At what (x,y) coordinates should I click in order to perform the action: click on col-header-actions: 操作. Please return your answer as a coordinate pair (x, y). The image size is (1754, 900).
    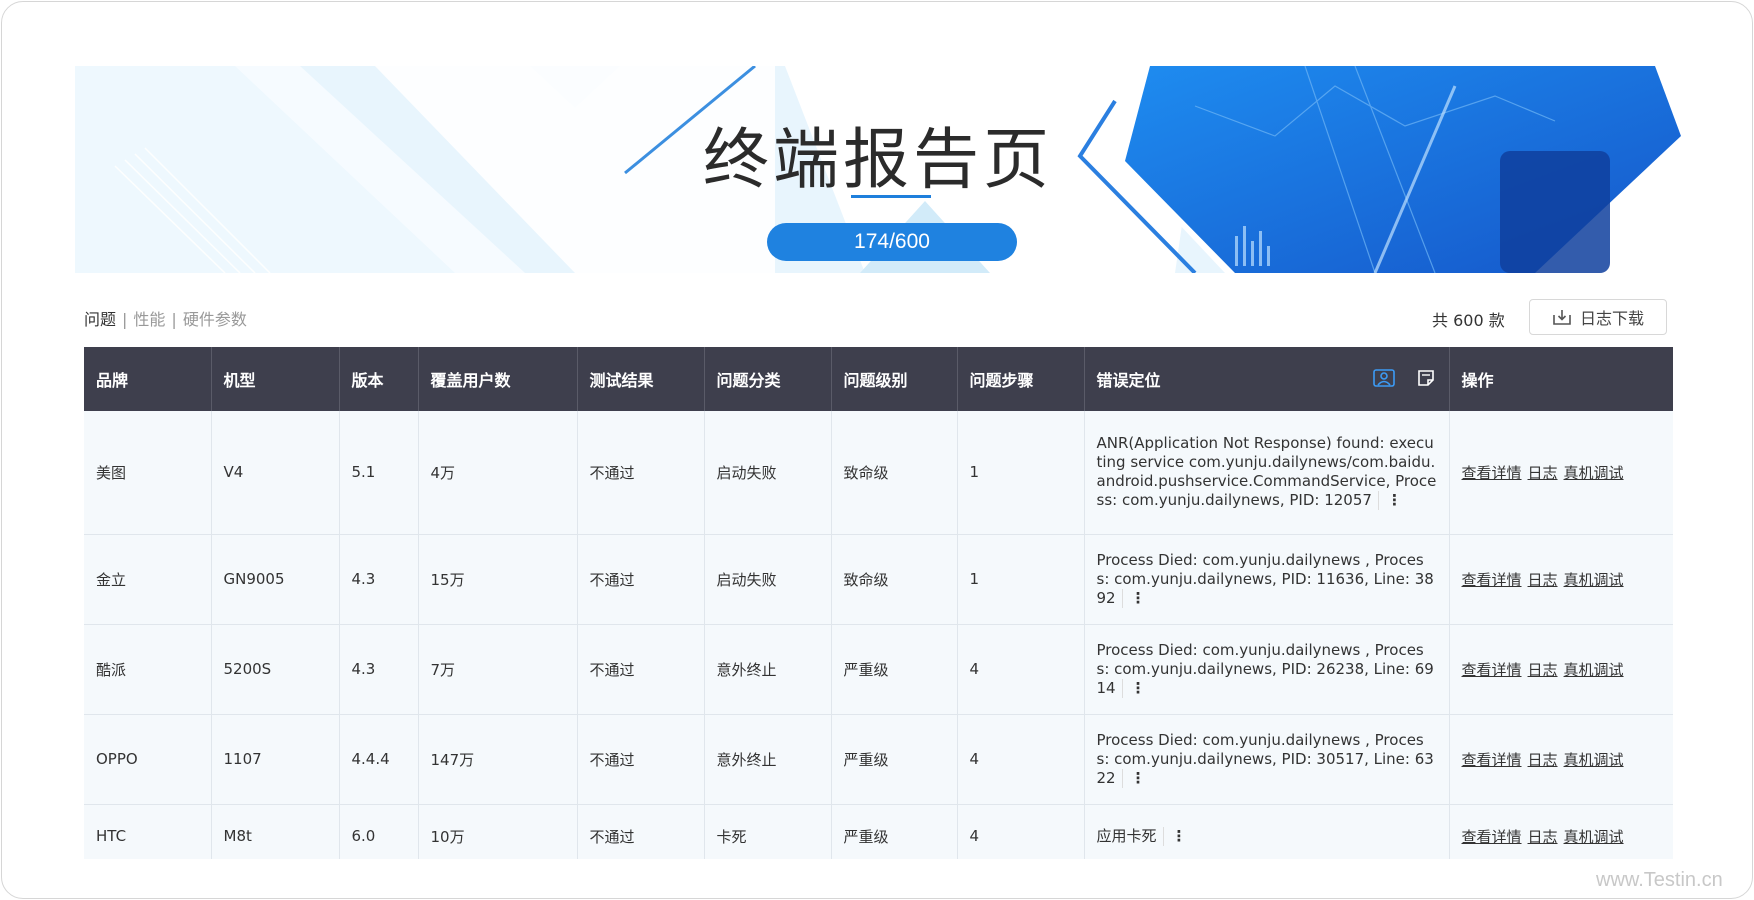
    Looking at the image, I should click on (1561, 379).